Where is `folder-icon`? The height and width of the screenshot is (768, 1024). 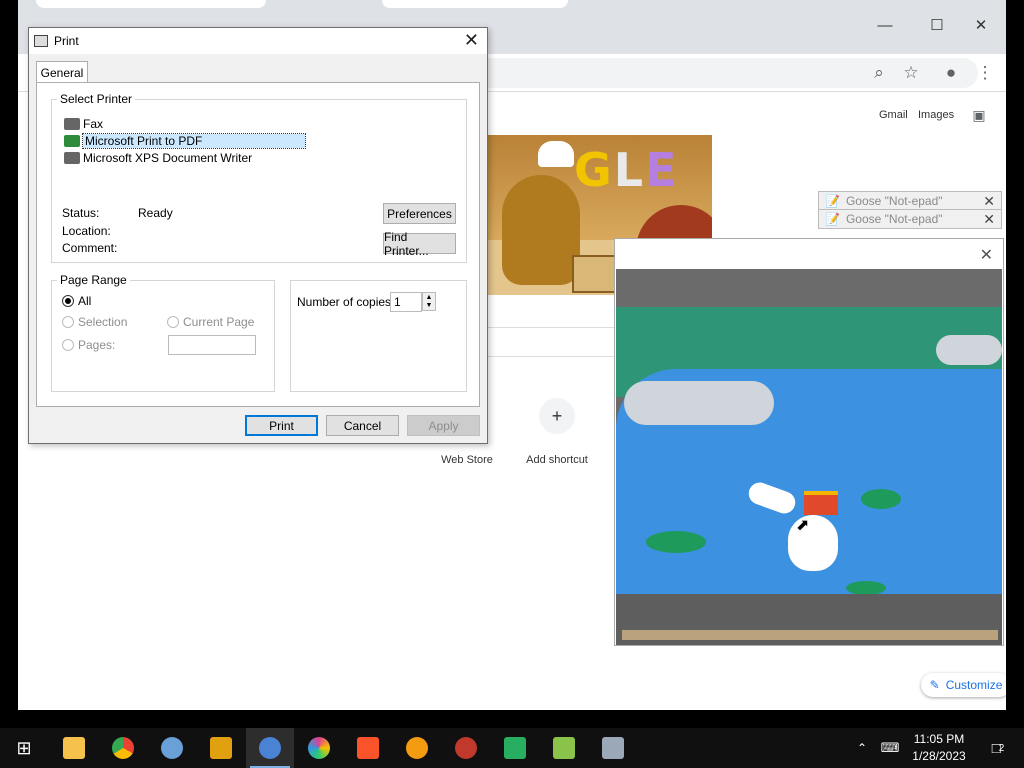 folder-icon is located at coordinates (74, 748).